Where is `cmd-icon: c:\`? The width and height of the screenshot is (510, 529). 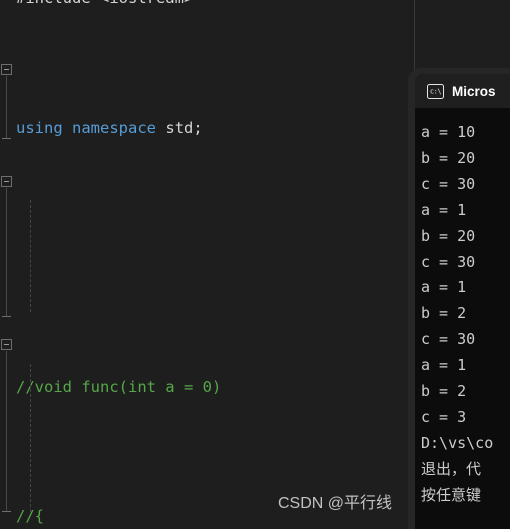 cmd-icon: c:\ is located at coordinates (435, 91).